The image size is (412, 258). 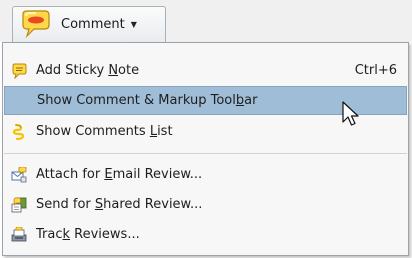 I want to click on email-review-icon, so click(x=19, y=174).